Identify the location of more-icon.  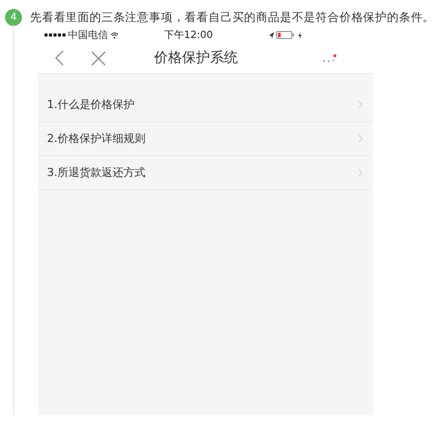
(329, 58).